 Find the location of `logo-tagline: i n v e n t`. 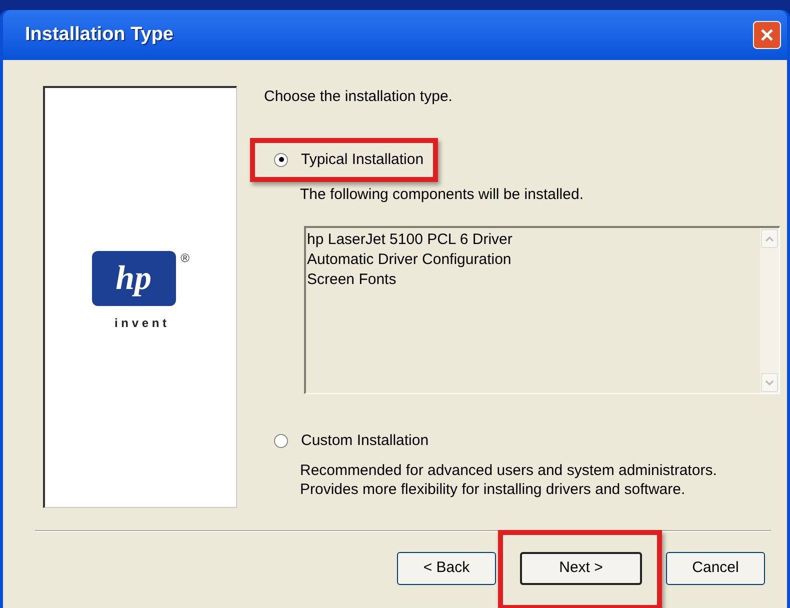

logo-tagline: i n v e n t is located at coordinates (140, 323).